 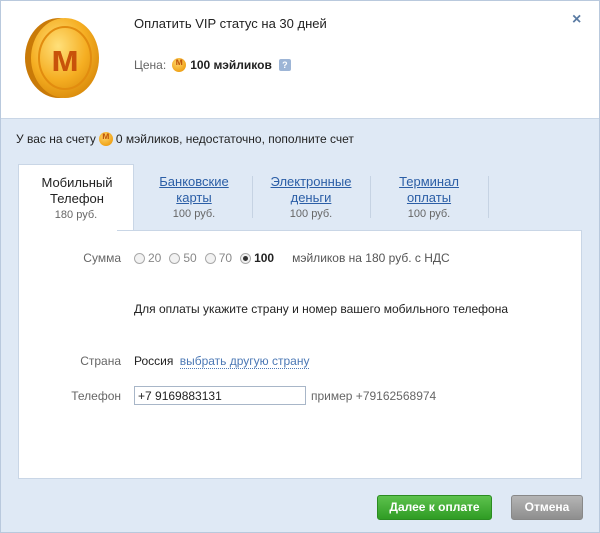 I want to click on sum-label: Сумма, so click(x=102, y=258).